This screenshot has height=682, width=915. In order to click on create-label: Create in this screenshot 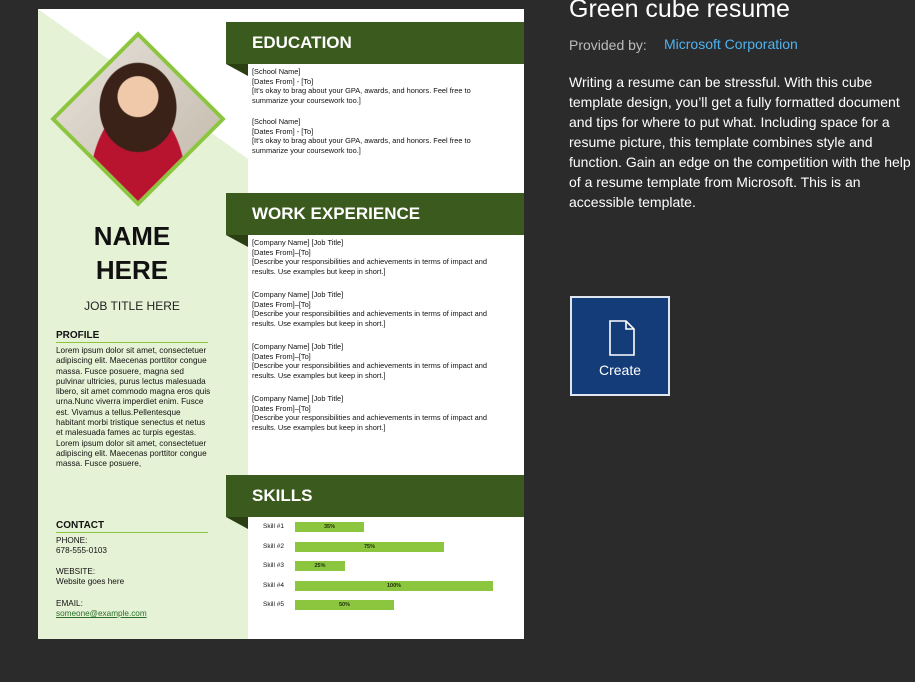, I will do `click(620, 370)`.